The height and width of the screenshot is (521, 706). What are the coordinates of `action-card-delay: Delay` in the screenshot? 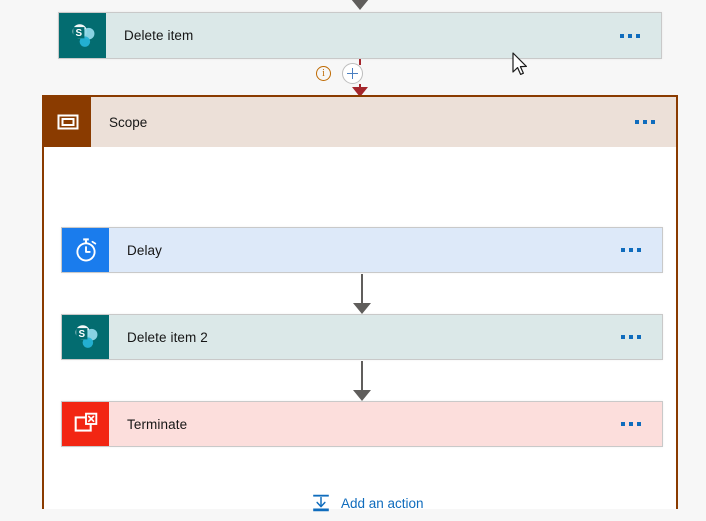 It's located at (362, 250).